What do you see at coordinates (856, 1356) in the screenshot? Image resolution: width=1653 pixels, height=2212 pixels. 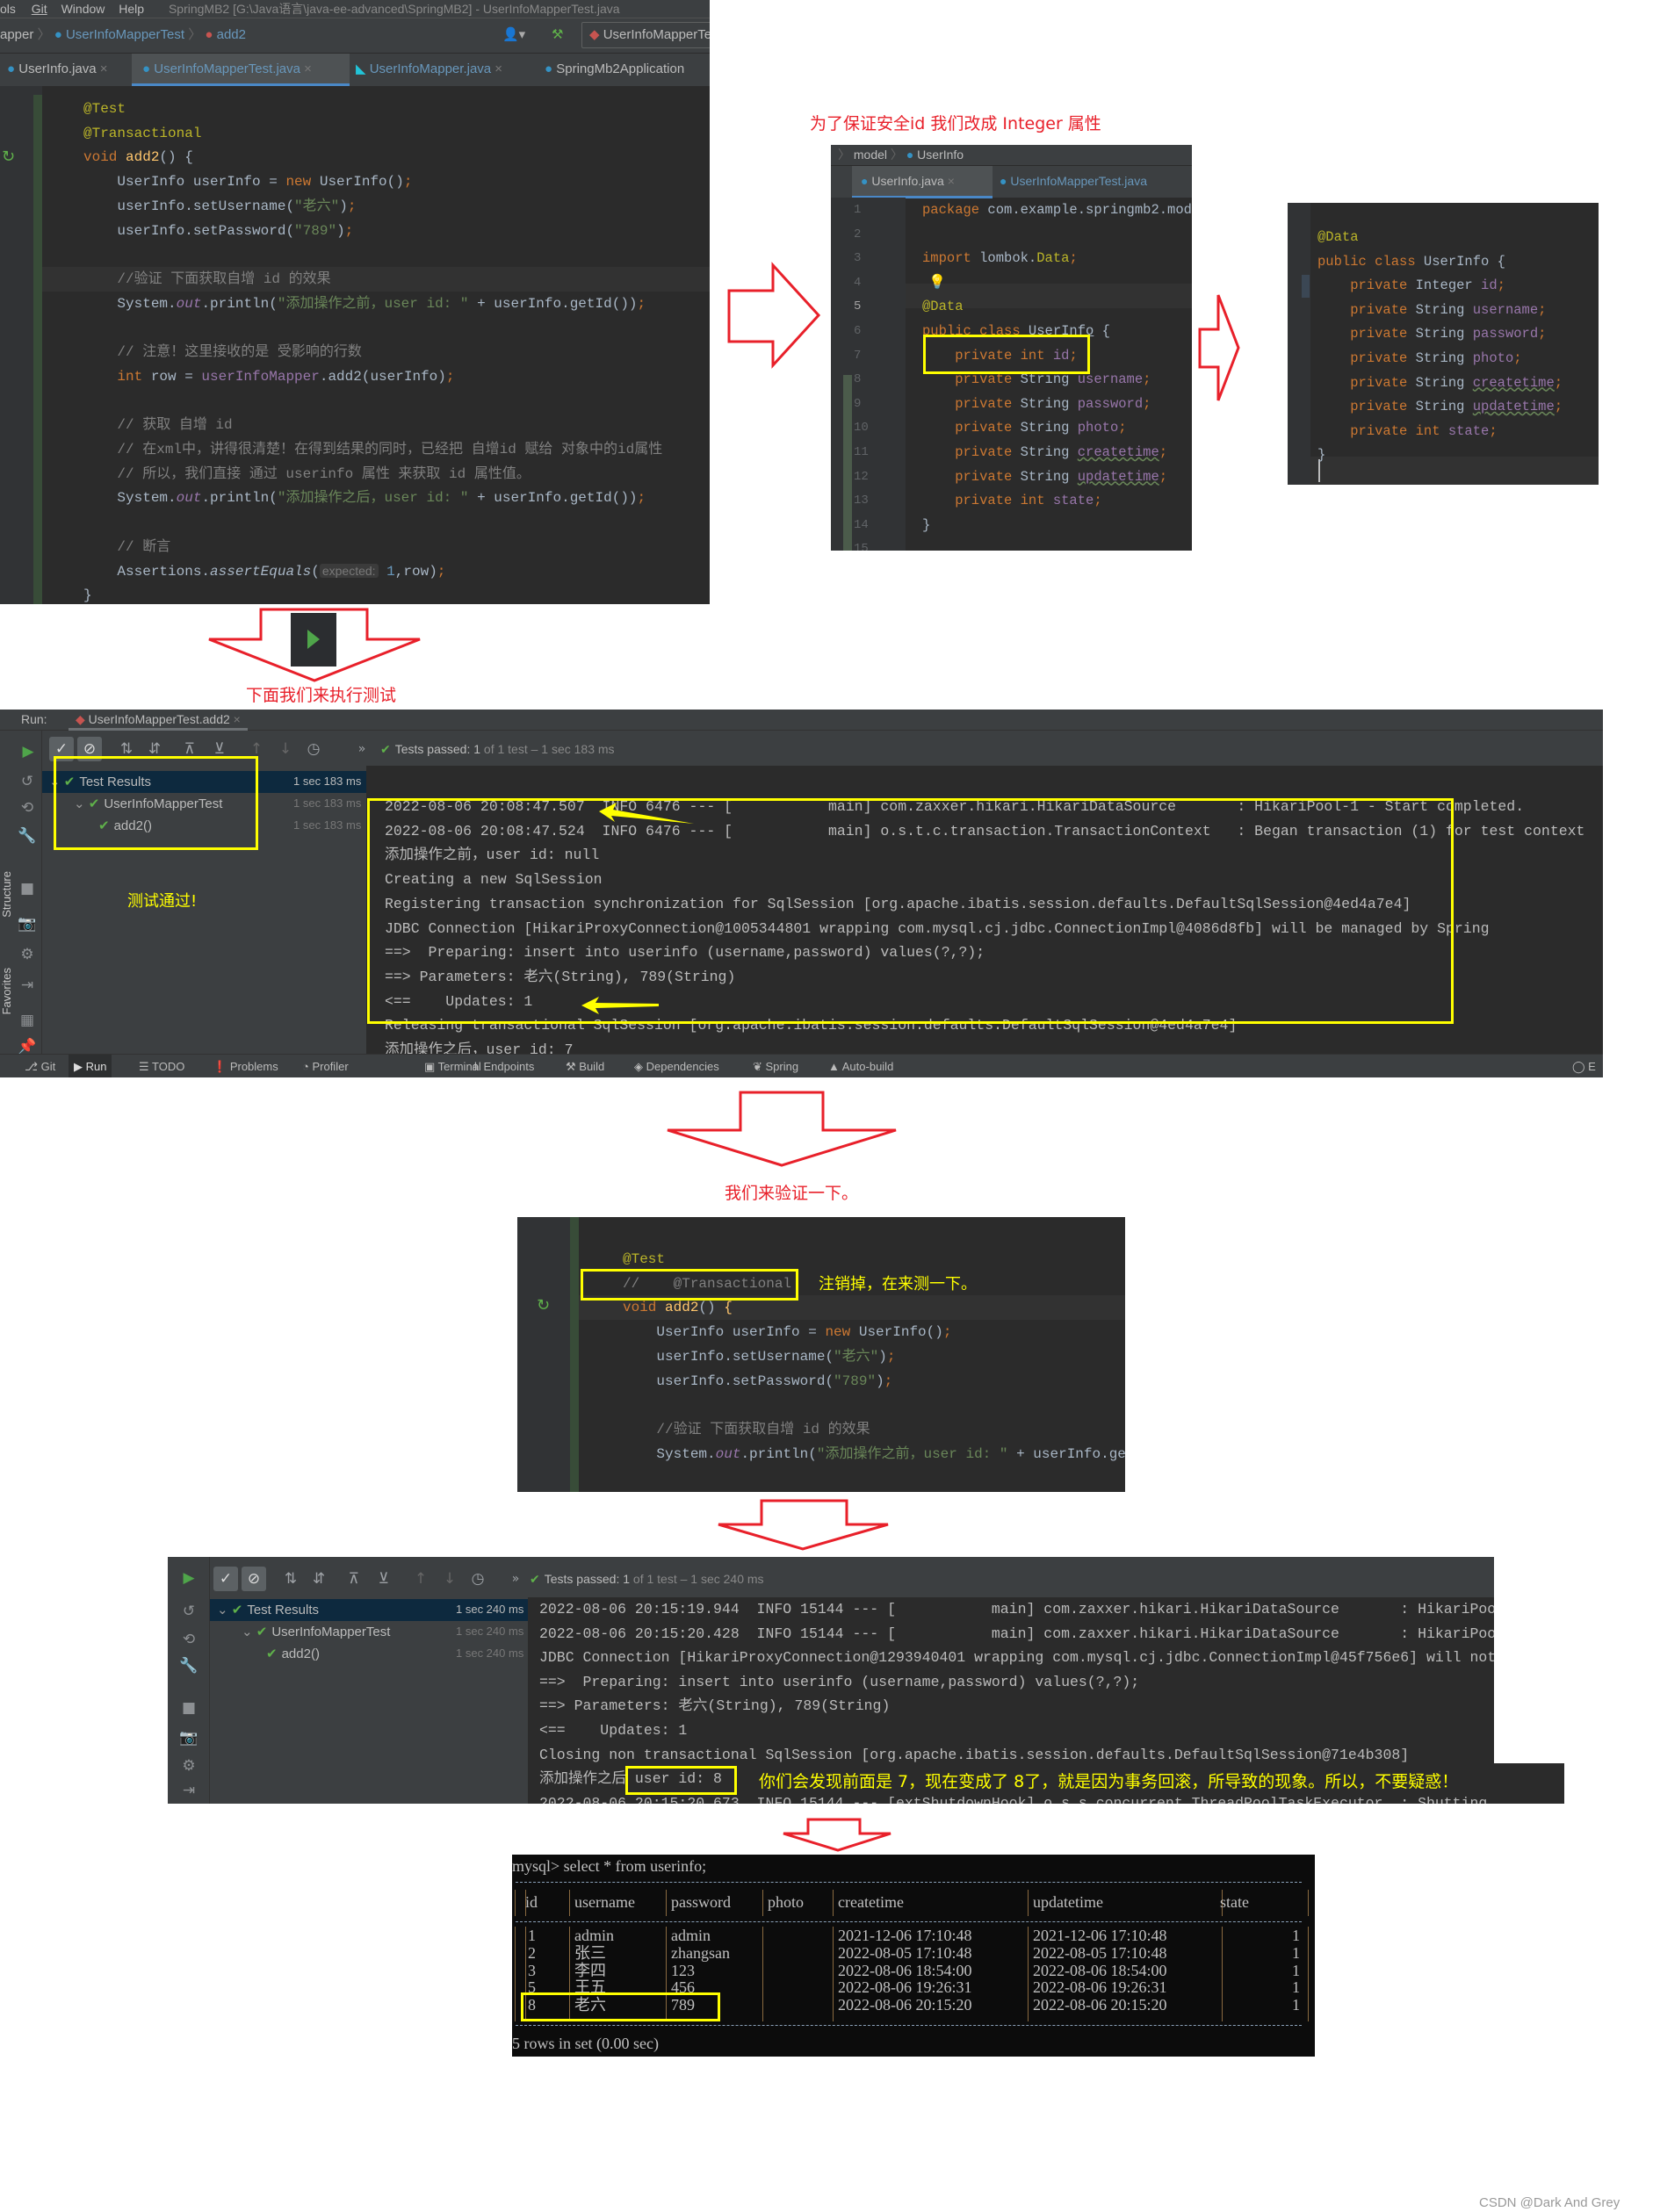 I see `code-token: "老六"` at bounding box center [856, 1356].